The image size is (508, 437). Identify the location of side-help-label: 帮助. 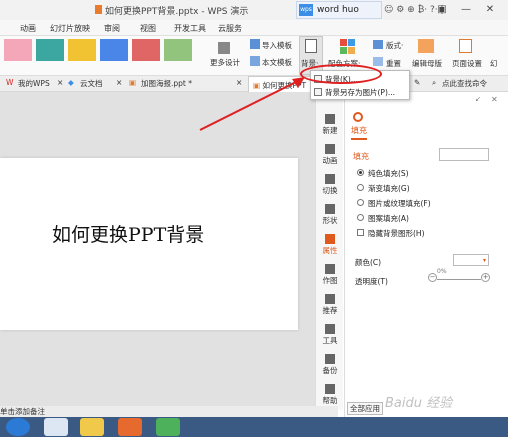
(330, 400).